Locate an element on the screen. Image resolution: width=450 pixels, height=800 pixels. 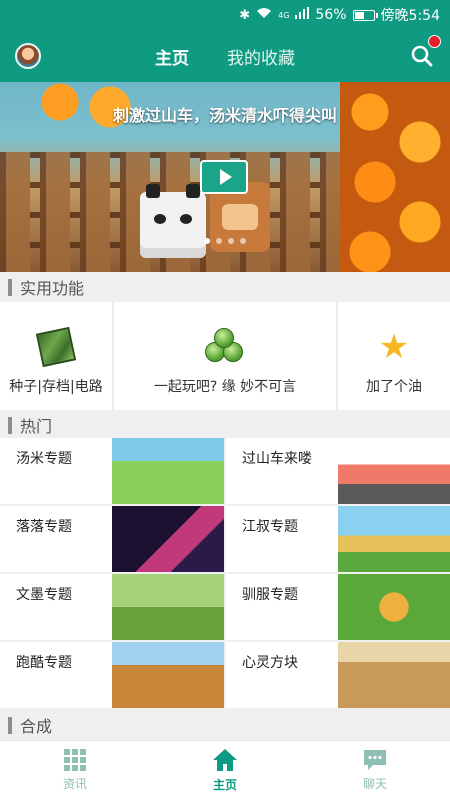
nav-chat: 聊天 is located at coordinates (375, 770).